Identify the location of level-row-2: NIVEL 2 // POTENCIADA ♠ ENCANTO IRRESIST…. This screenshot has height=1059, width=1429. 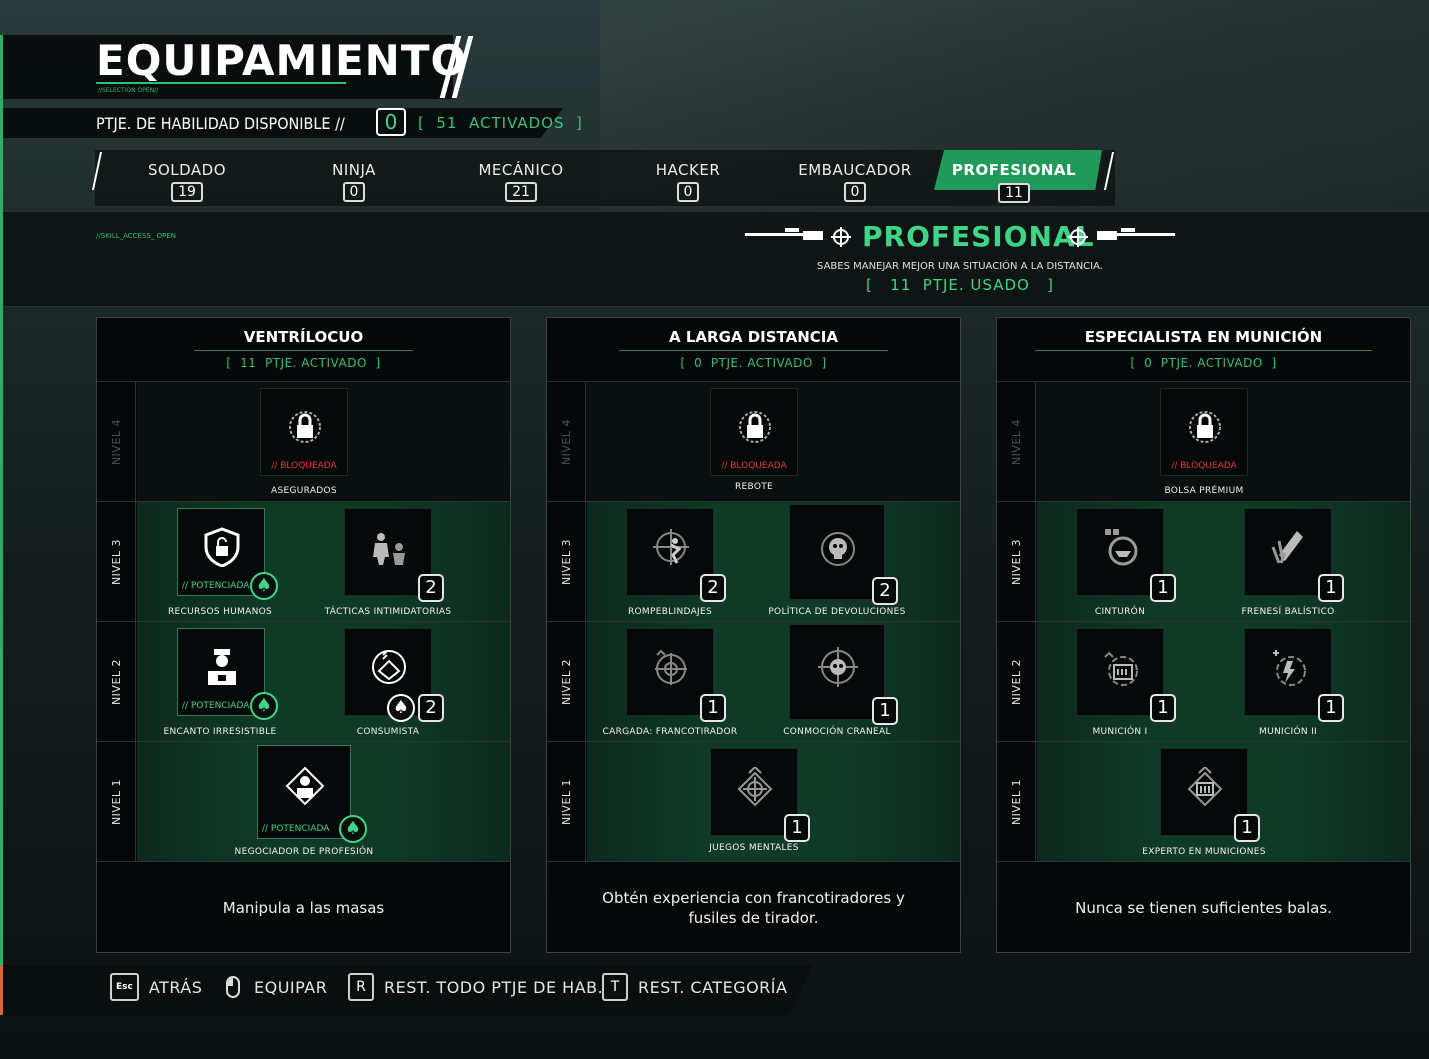
(303, 682).